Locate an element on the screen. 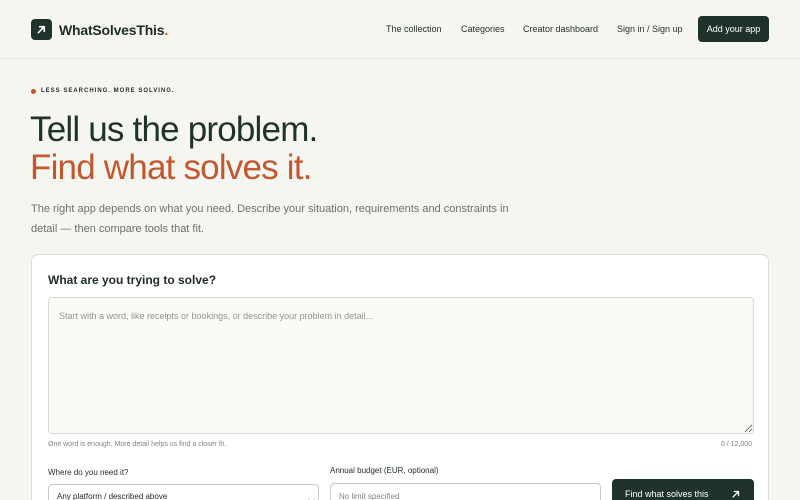 The image size is (800, 500). brand-logo: WhatSolvesThis. is located at coordinates (99, 29).